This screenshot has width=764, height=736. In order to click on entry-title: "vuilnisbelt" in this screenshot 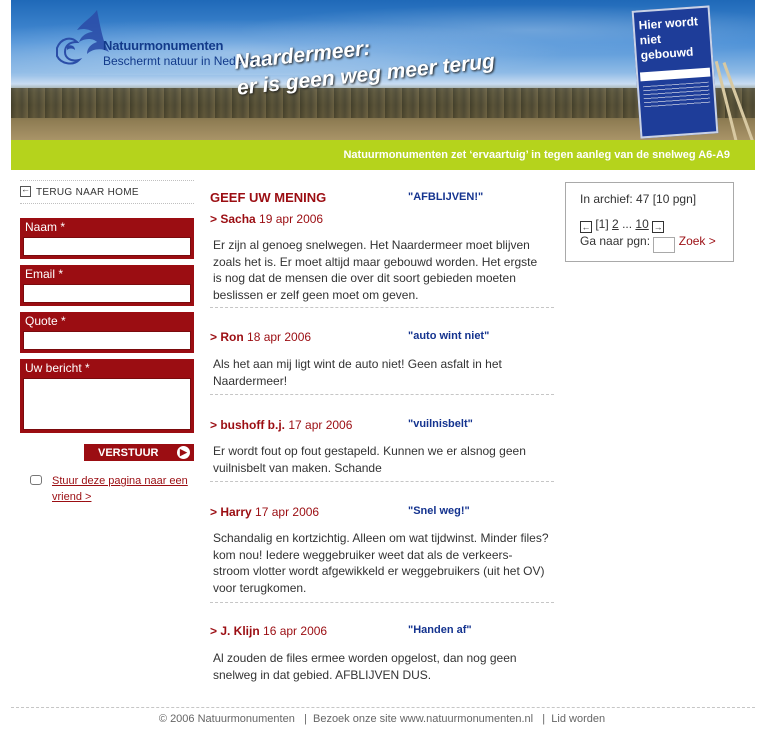, I will do `click(440, 424)`.